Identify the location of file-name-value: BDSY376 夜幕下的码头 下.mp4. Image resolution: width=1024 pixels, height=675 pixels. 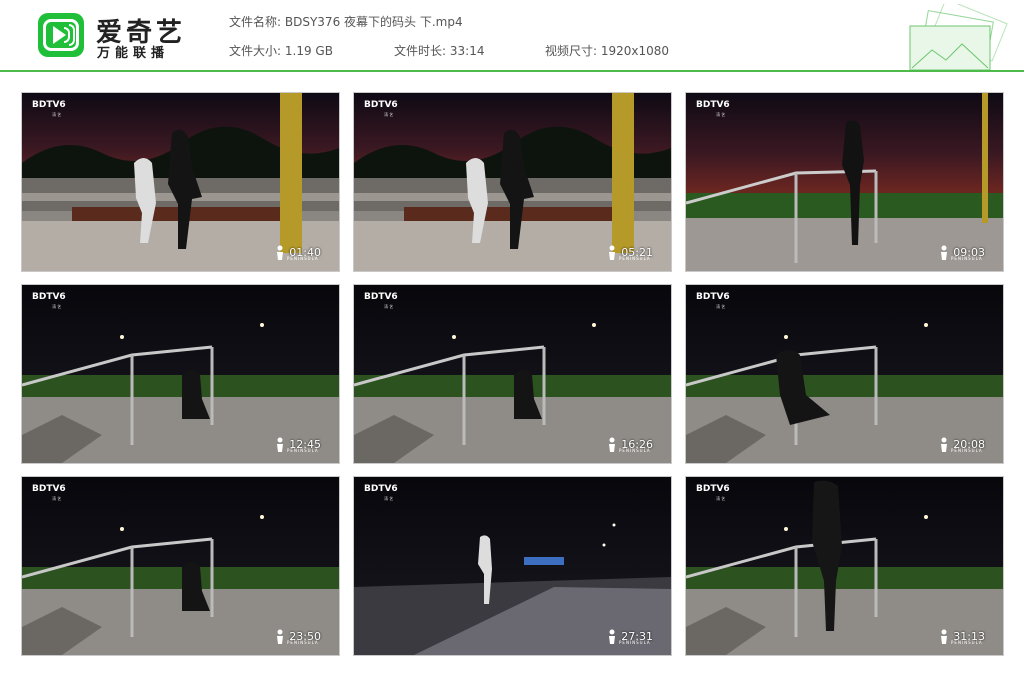
(373, 22).